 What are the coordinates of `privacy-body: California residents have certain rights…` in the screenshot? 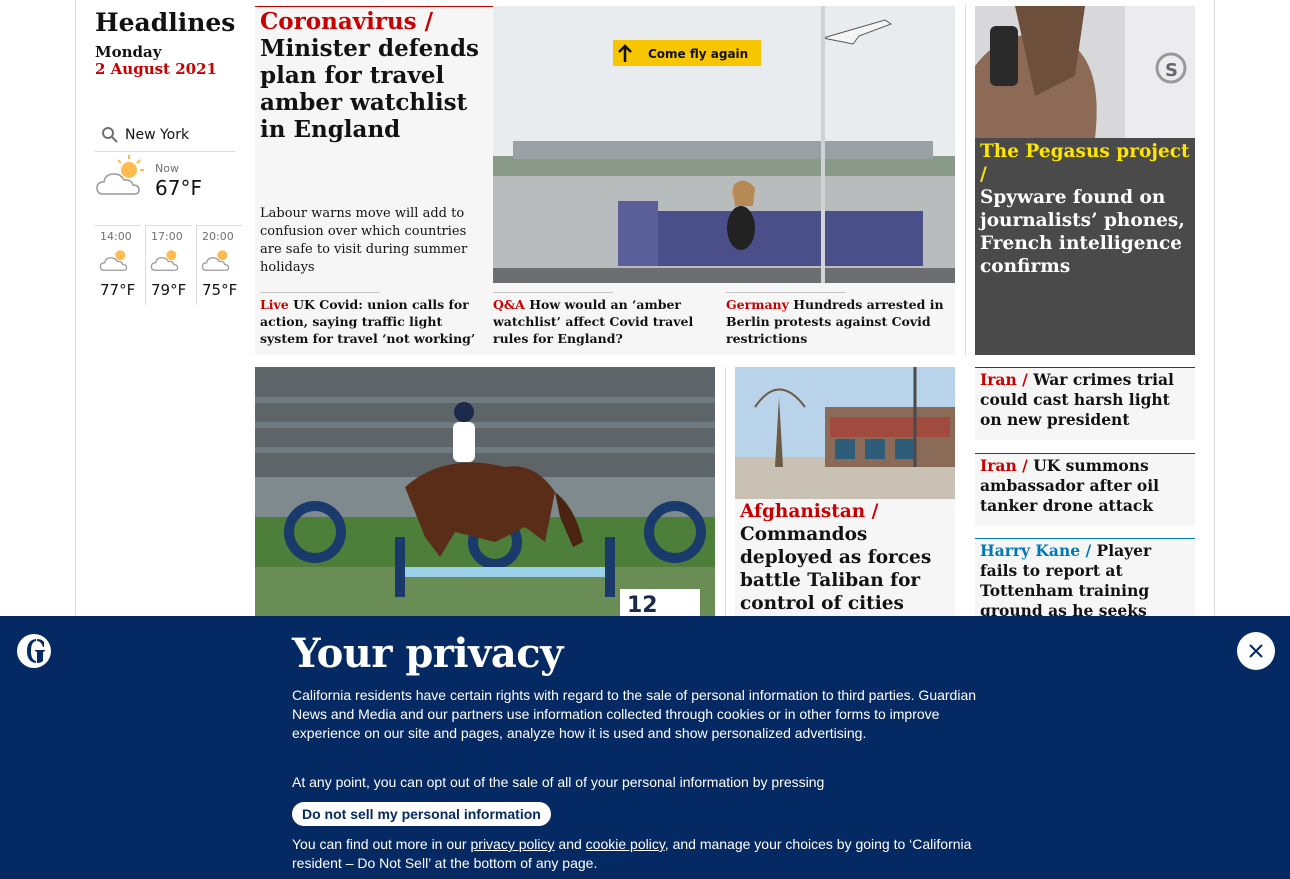 It's located at (634, 714).